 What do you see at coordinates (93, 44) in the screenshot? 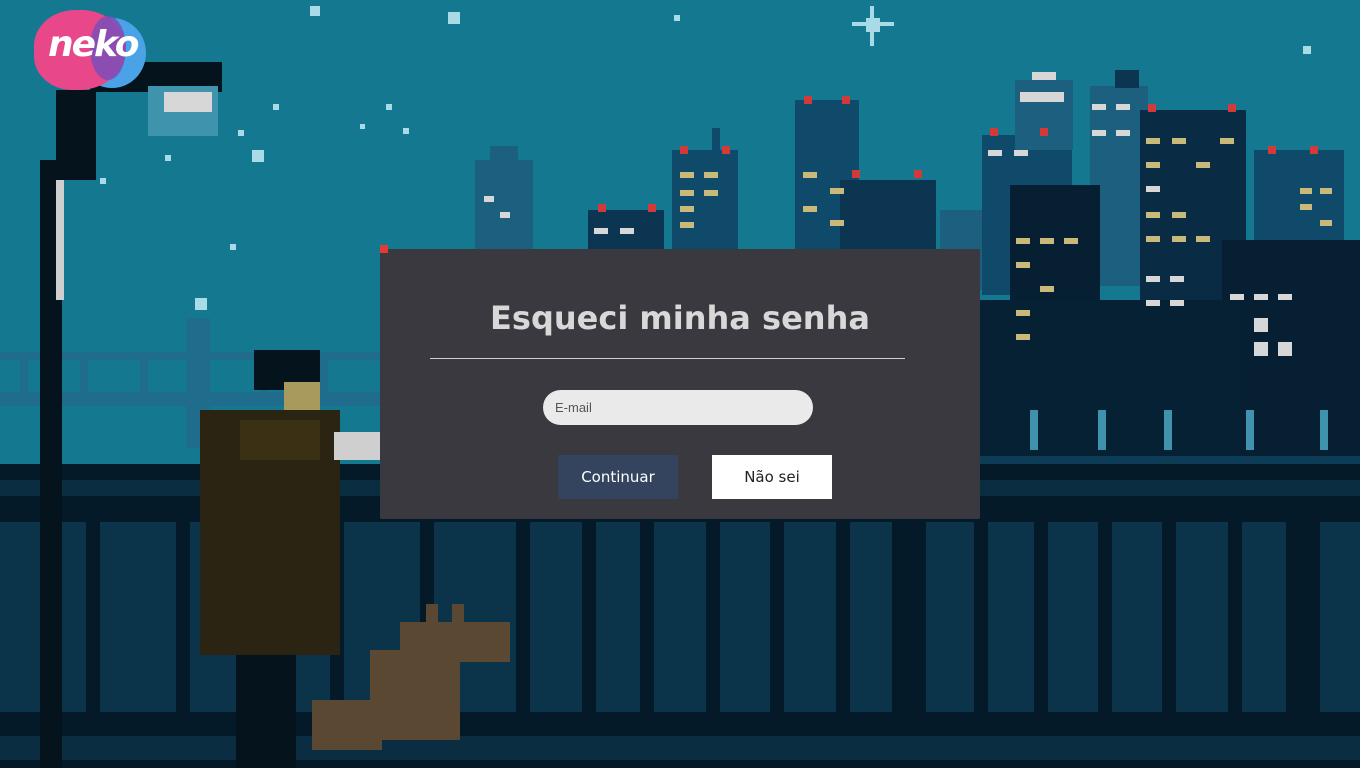
I see `logo-text: neko` at bounding box center [93, 44].